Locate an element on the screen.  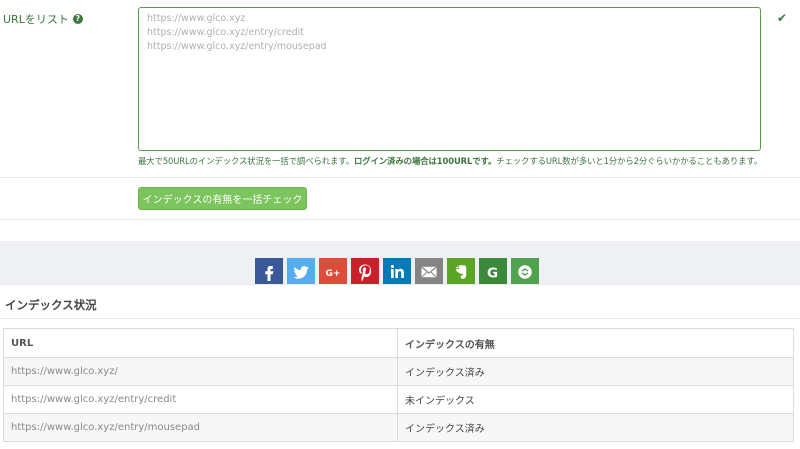
google-share-button: G is located at coordinates (493, 271).